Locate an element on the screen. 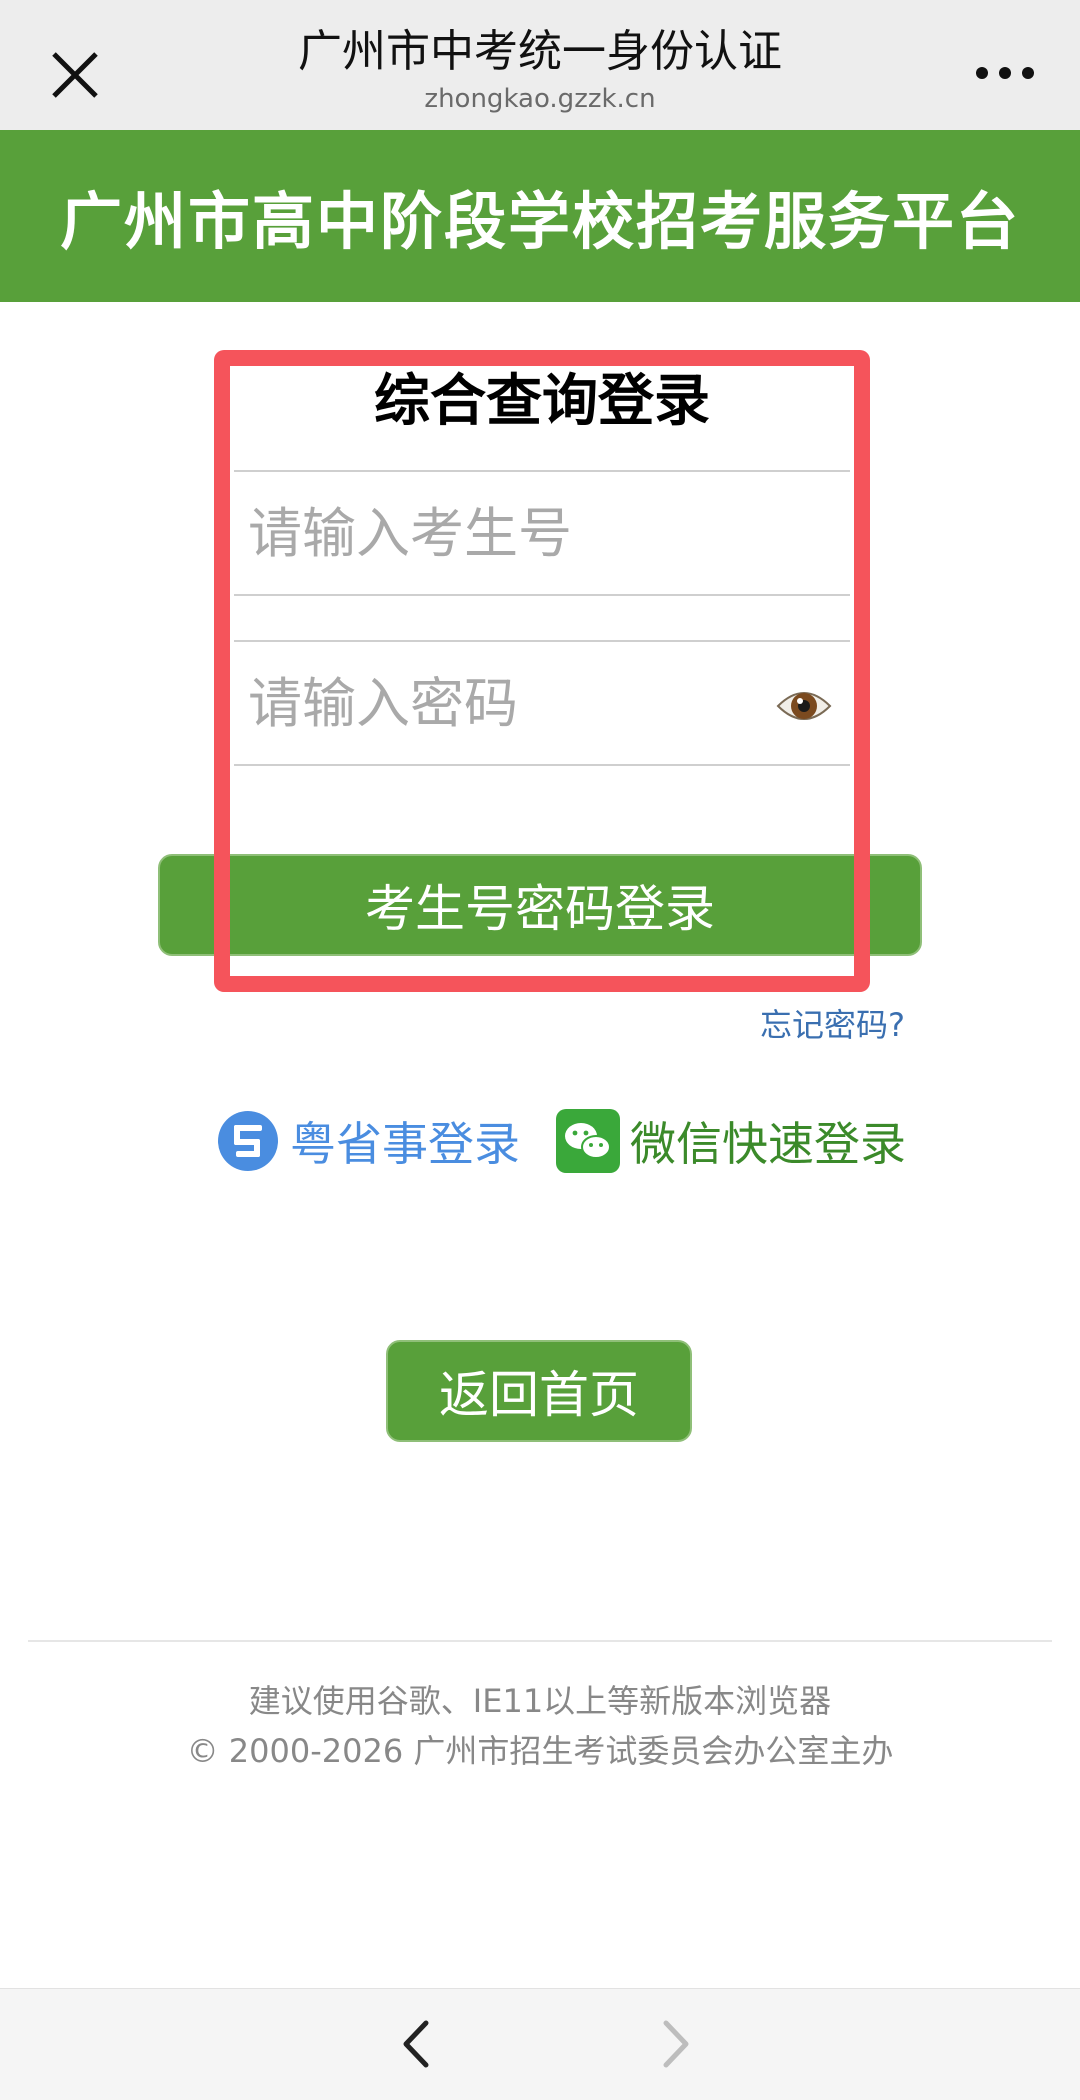 This screenshot has width=1080, height=2100. title-wrap: 广州市中考统一身份认证 zhongkao.gzzk.cn is located at coordinates (540, 69).